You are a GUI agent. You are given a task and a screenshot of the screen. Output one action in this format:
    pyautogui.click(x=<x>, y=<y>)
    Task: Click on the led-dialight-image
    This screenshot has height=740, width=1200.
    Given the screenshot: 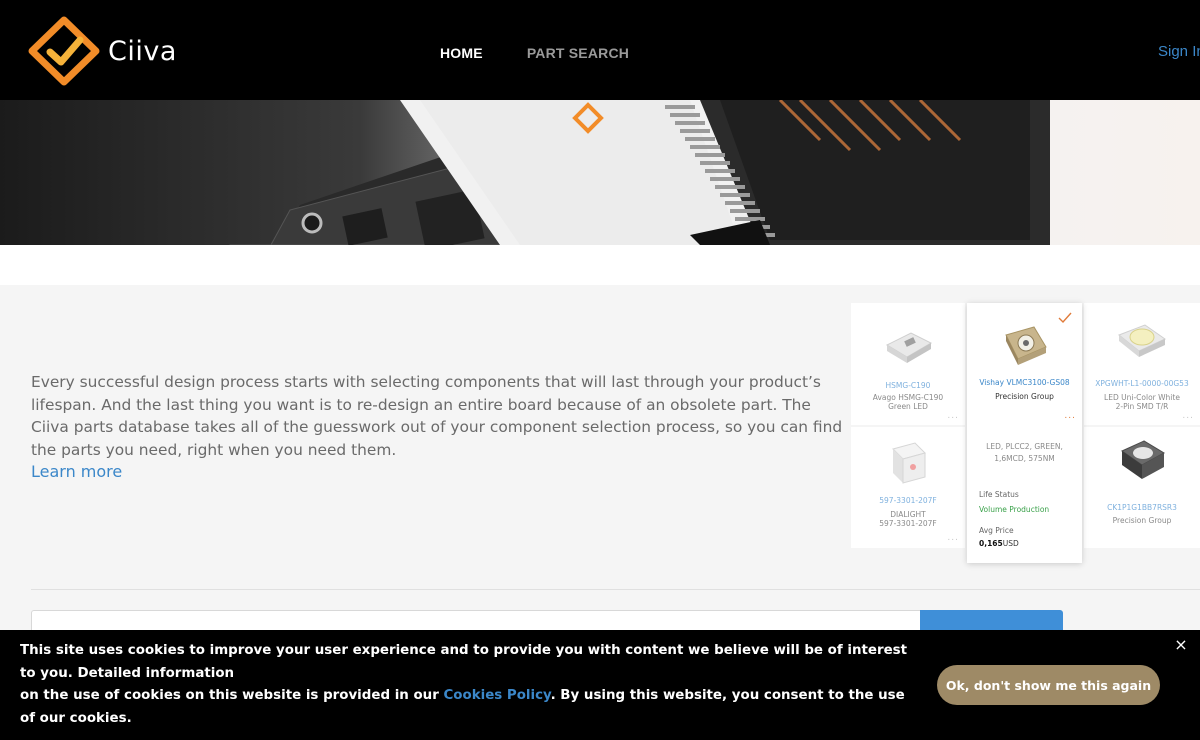 What is the action you would take?
    pyautogui.click(x=909, y=463)
    